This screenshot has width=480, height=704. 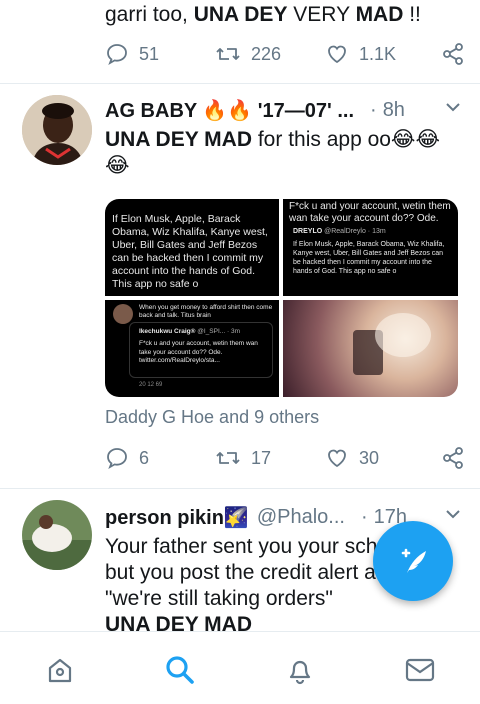 I want to click on nav-search, so click(x=180, y=670).